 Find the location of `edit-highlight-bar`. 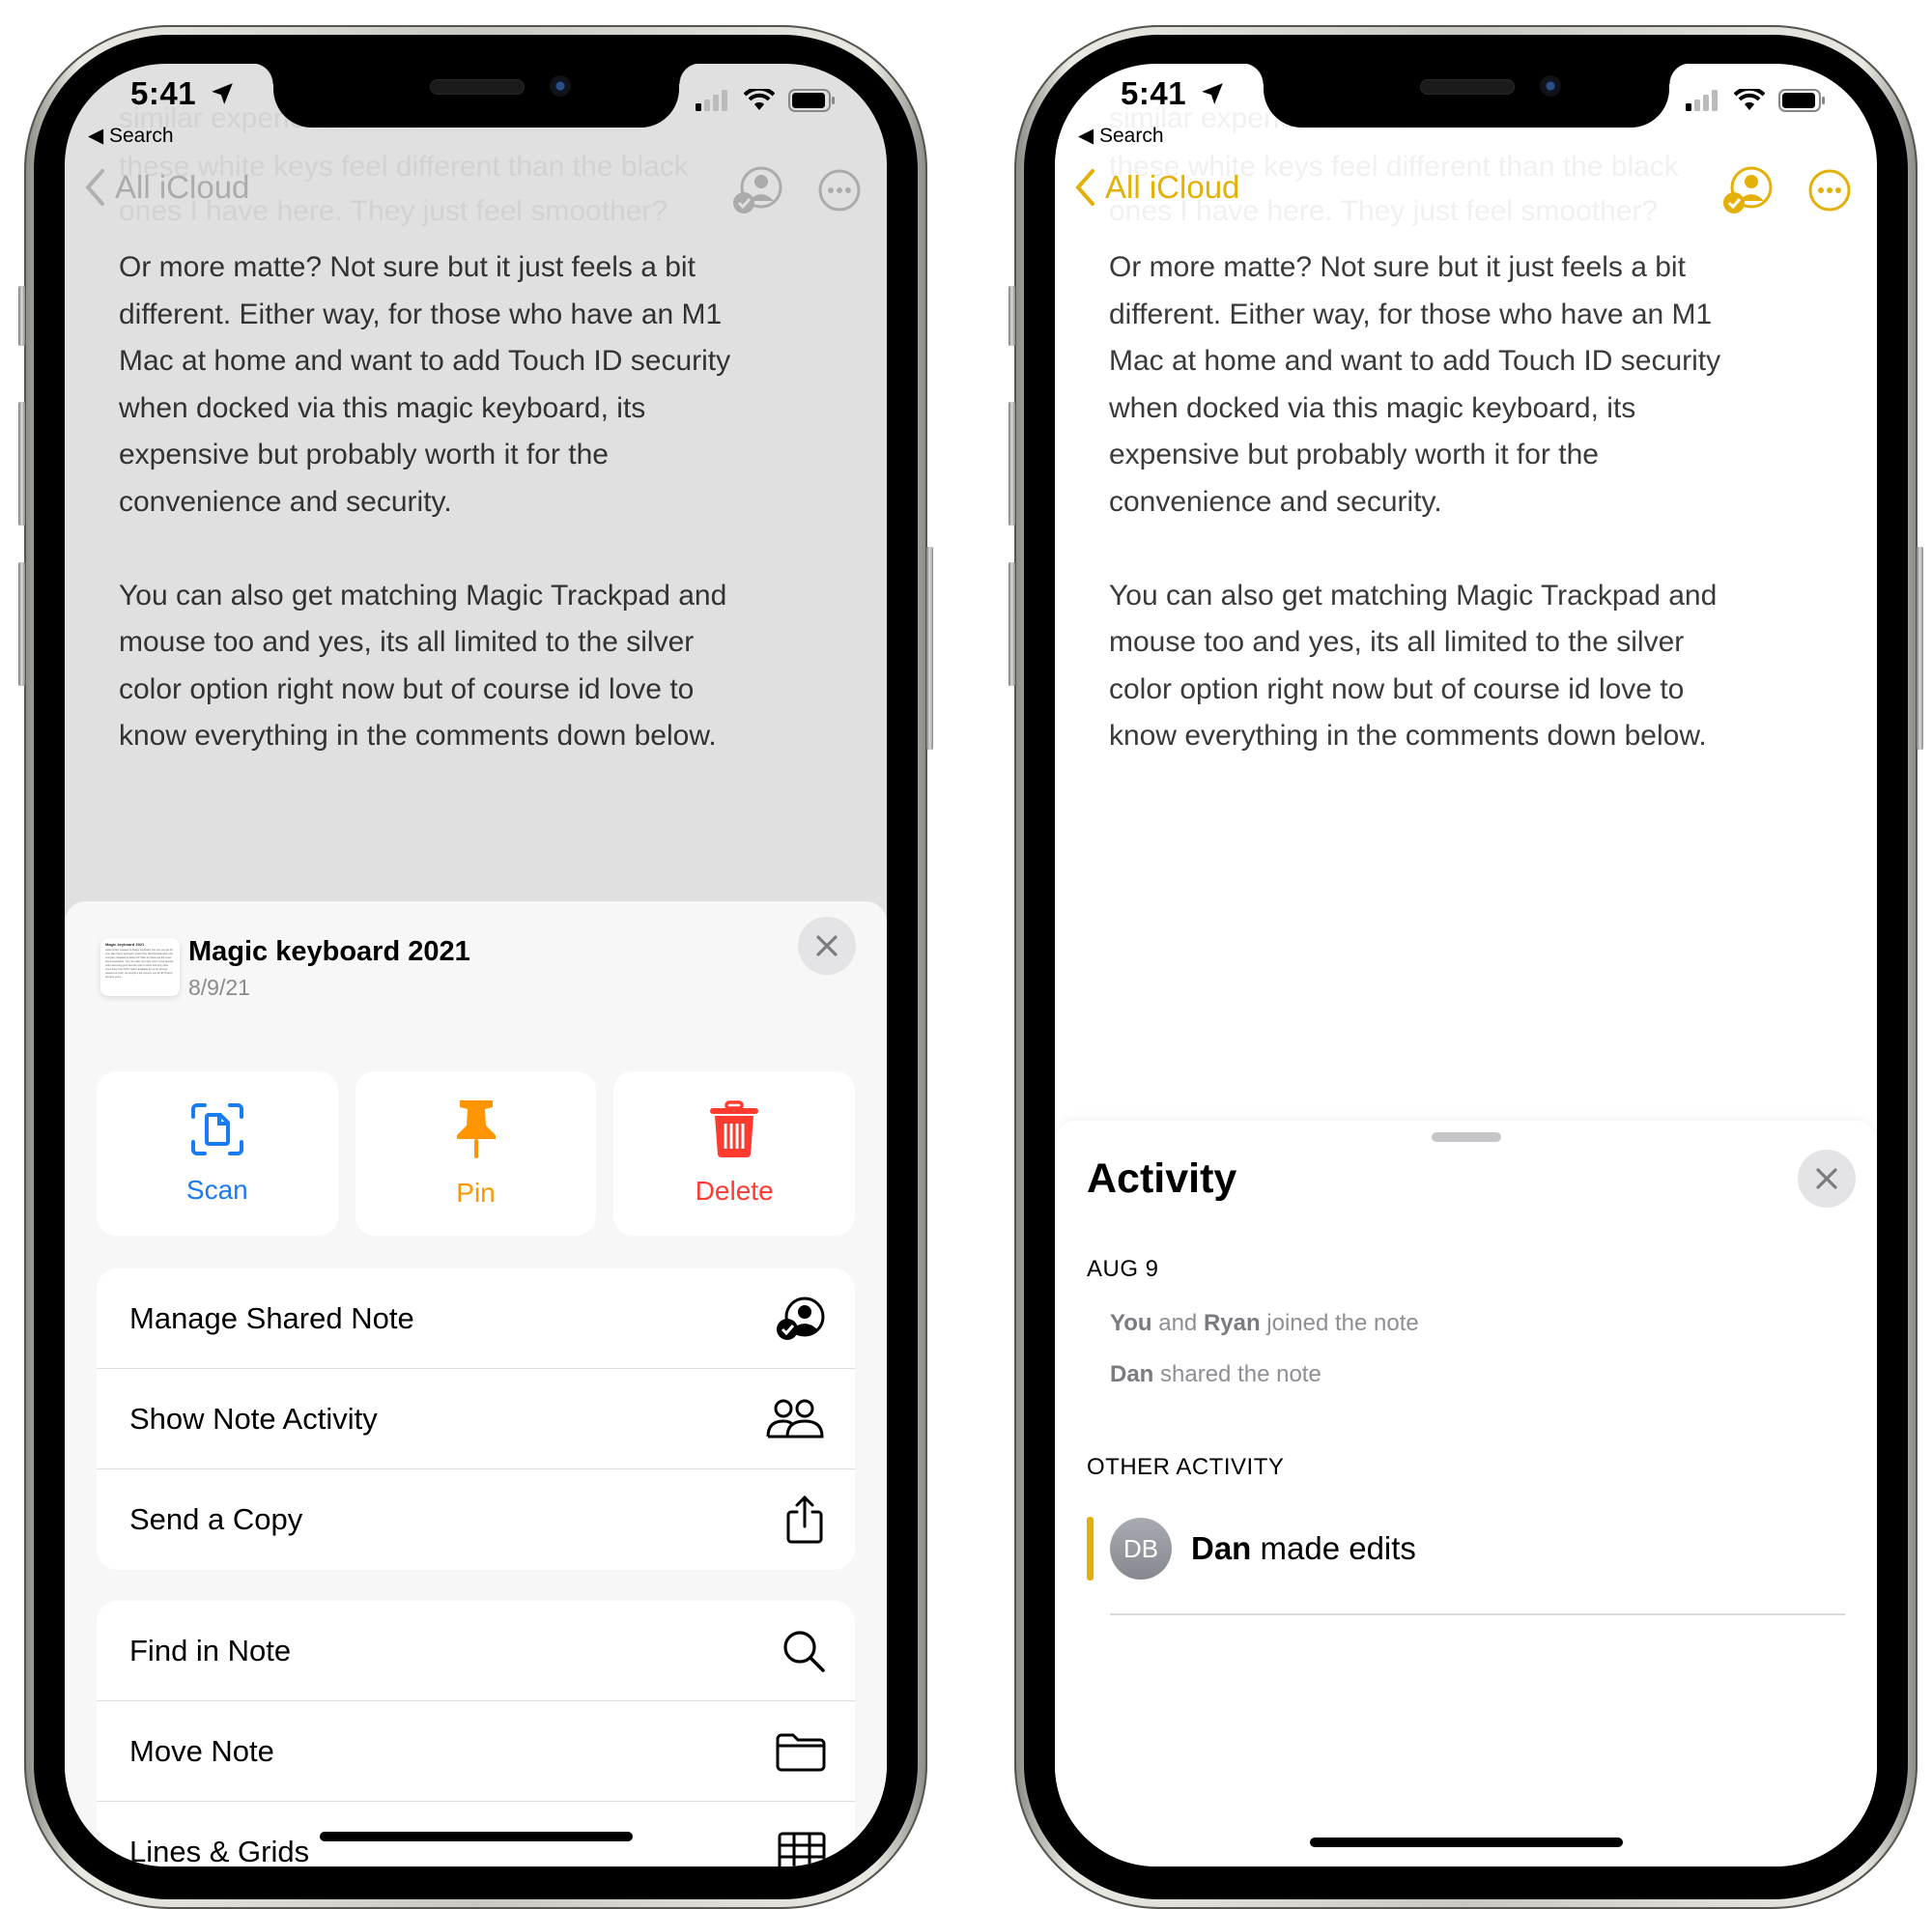

edit-highlight-bar is located at coordinates (1090, 1549).